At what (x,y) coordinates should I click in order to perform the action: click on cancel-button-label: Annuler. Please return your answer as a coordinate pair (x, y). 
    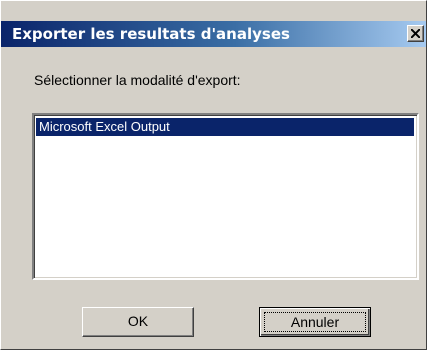
    Looking at the image, I should click on (315, 322).